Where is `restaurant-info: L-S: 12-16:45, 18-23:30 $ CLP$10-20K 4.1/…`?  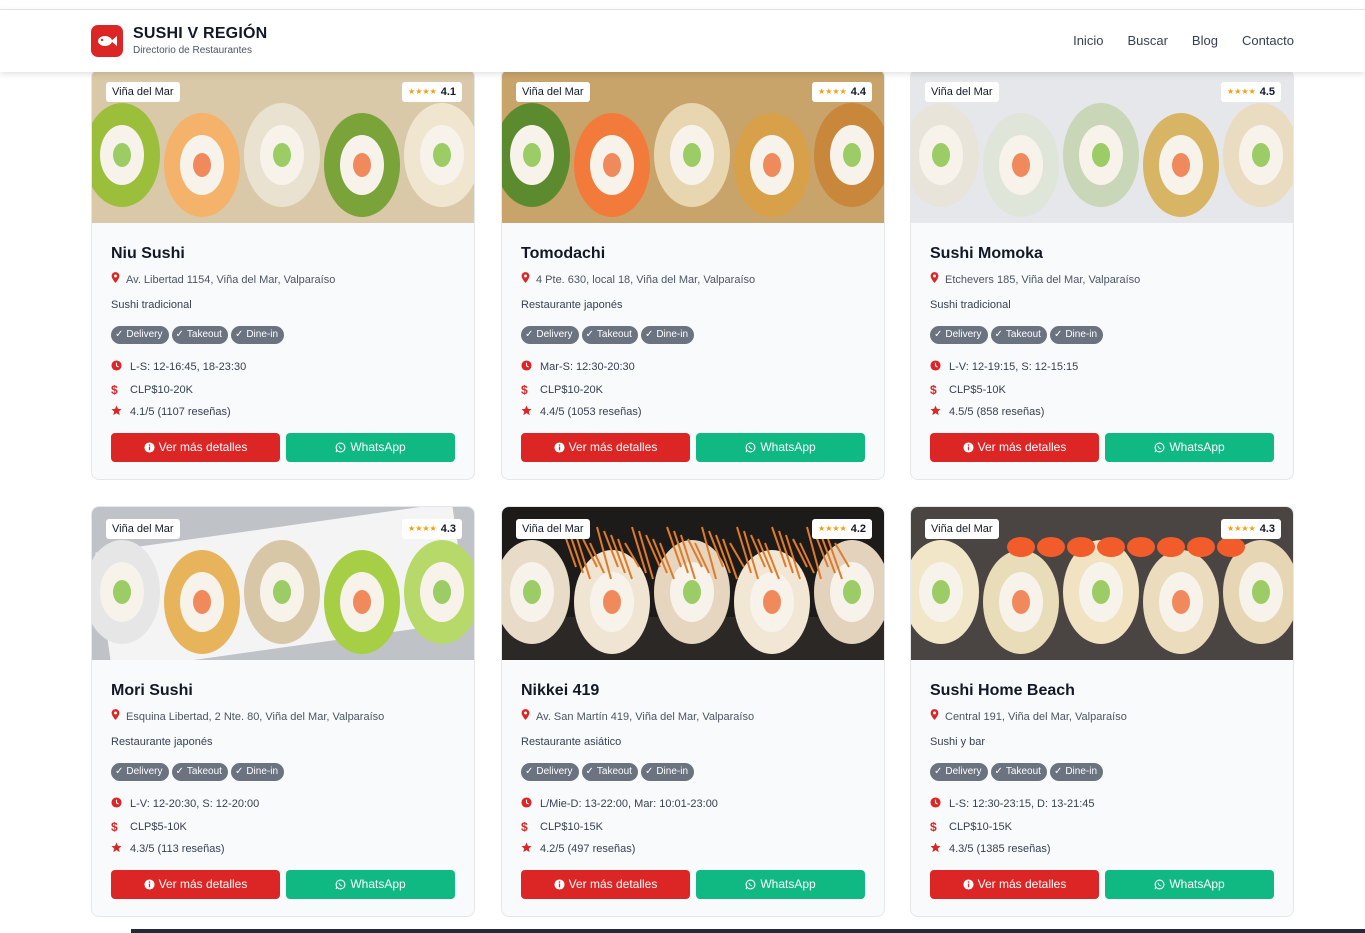 restaurant-info: L-S: 12-16:45, 18-23:30 $ CLP$10-20K 4.1/… is located at coordinates (283, 390).